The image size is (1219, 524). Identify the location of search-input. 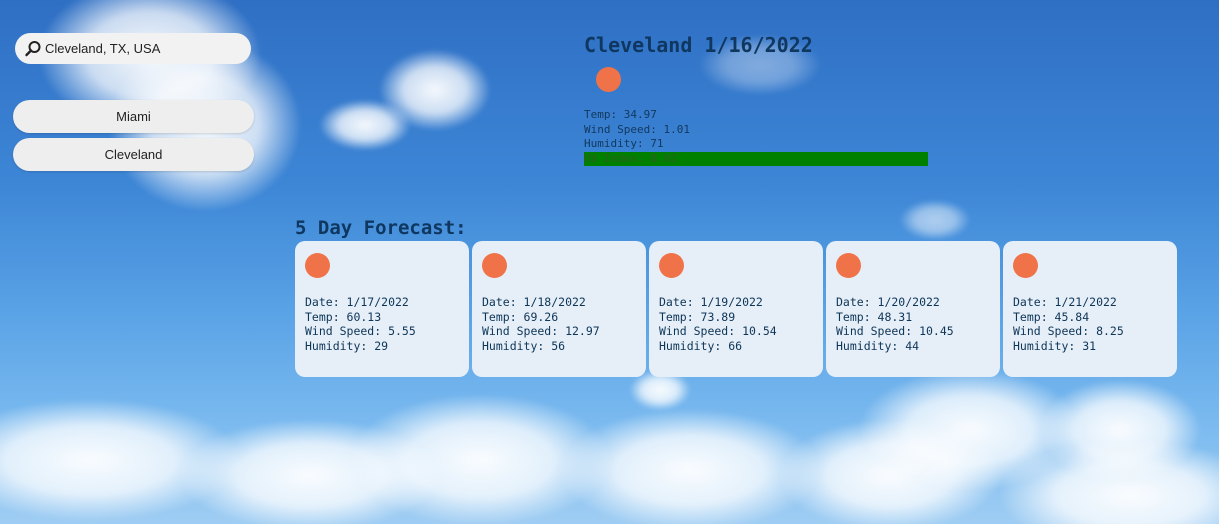
(140, 48).